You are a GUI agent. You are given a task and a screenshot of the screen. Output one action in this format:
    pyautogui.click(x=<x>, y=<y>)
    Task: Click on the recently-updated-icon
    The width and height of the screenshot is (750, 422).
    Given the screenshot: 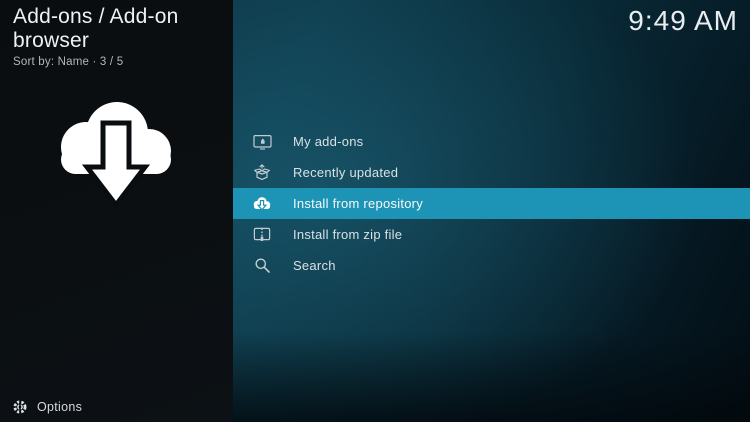 What is the action you would take?
    pyautogui.click(x=262, y=172)
    